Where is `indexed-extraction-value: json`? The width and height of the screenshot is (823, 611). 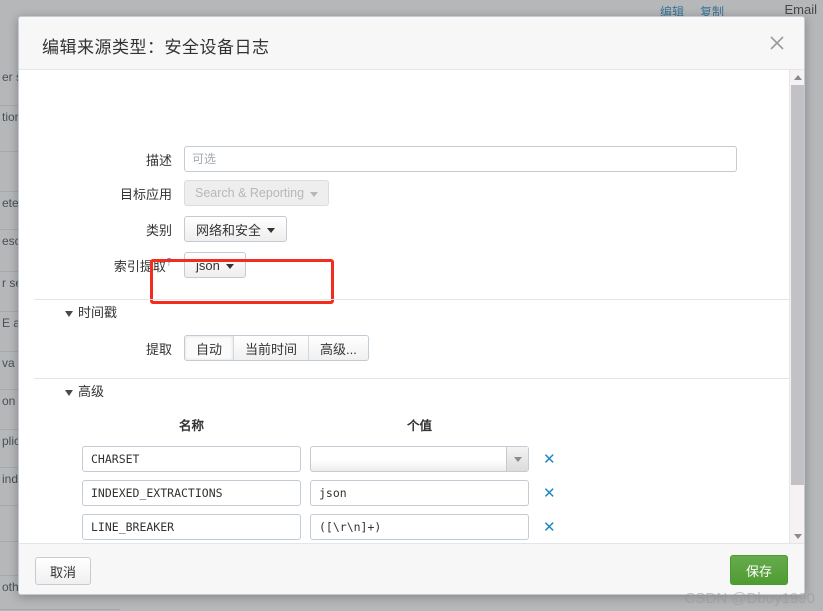 indexed-extraction-value: json is located at coordinates (208, 265).